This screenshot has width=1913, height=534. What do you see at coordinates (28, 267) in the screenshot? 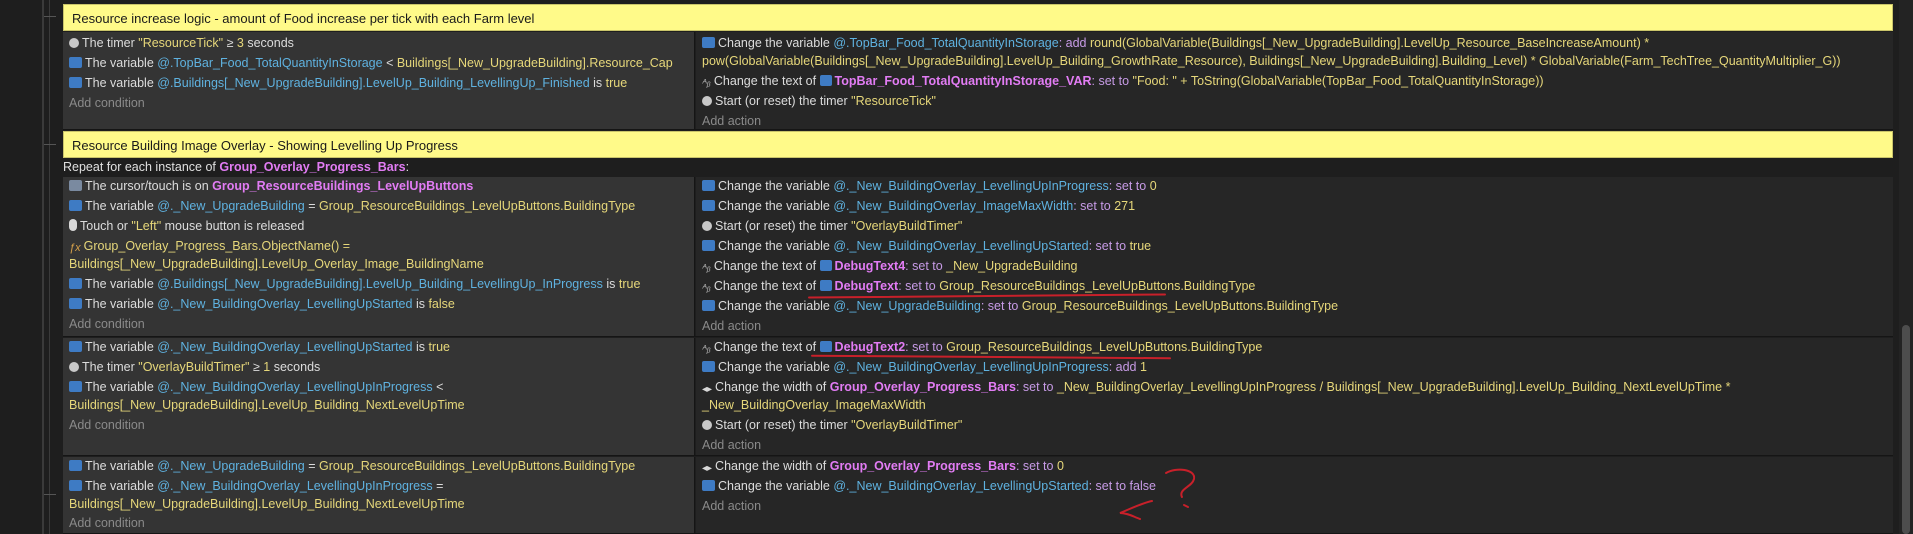
I see `event-gutter` at bounding box center [28, 267].